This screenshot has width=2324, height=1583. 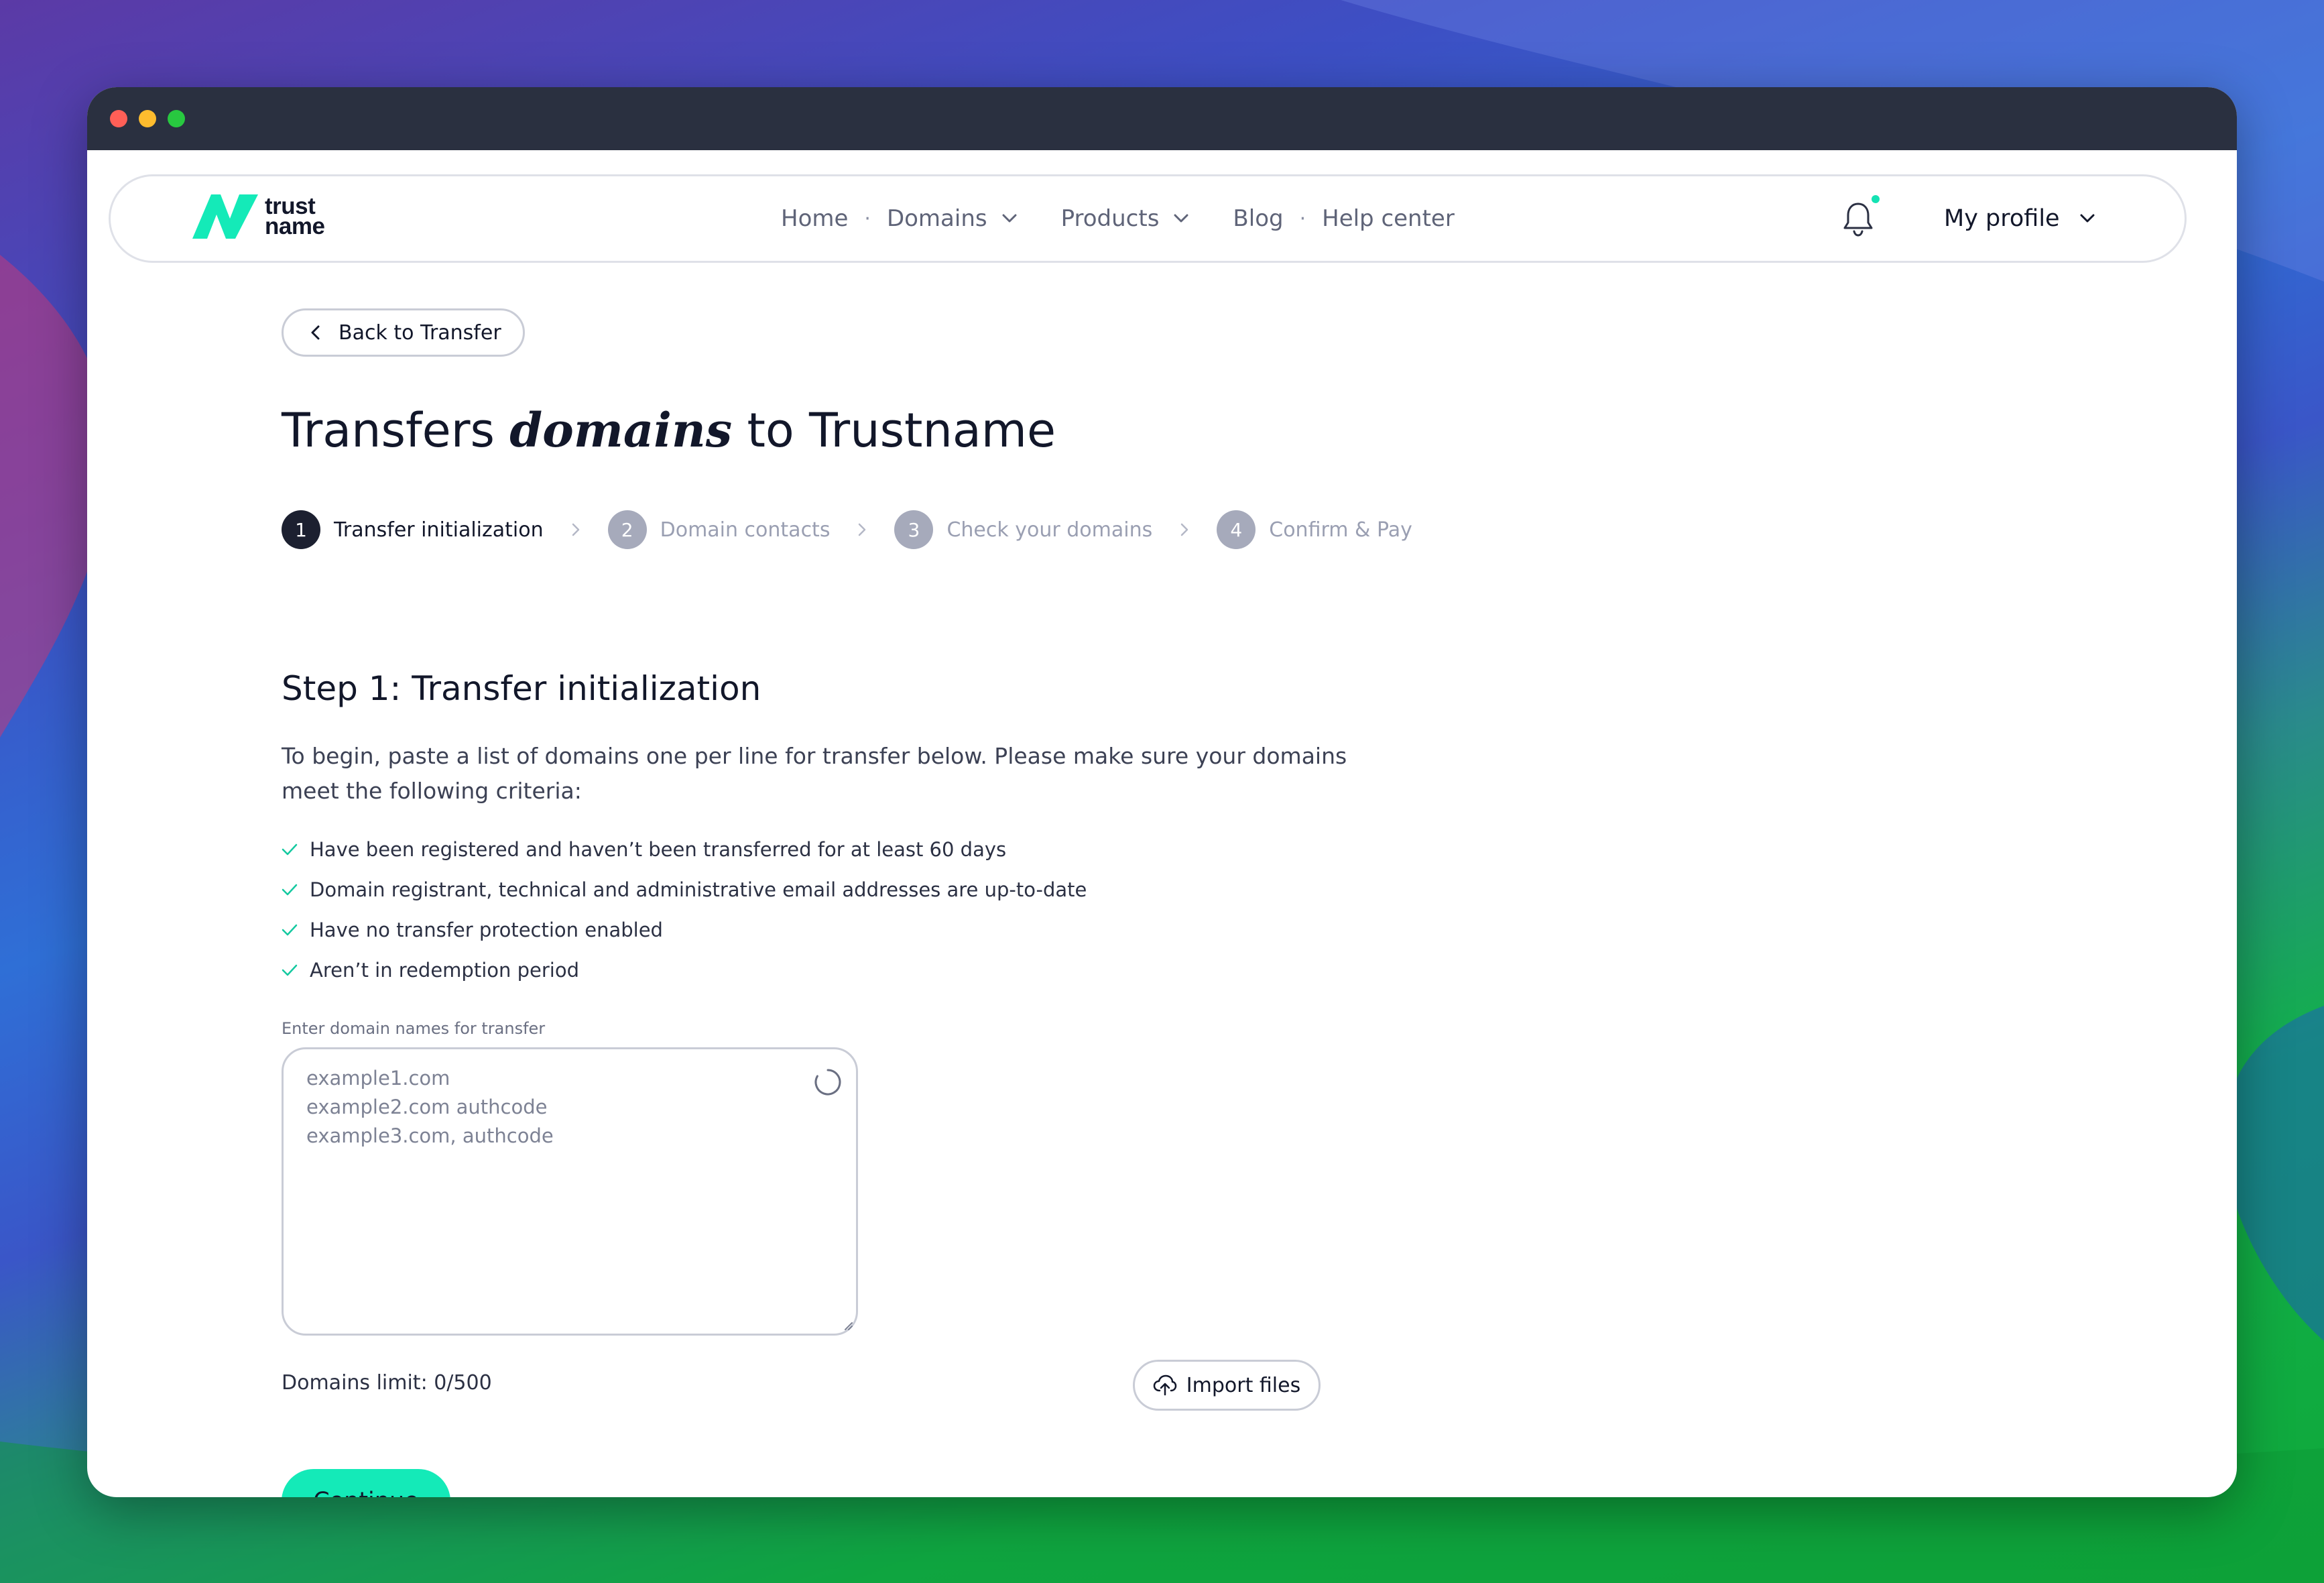 What do you see at coordinates (366, 1483) in the screenshot?
I see `continue-button: Continue` at bounding box center [366, 1483].